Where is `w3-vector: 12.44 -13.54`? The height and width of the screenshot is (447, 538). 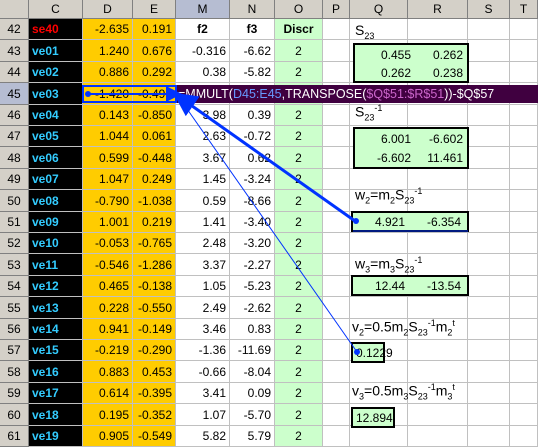 w3-vector: 12.44 -13.54 is located at coordinates (410, 285).